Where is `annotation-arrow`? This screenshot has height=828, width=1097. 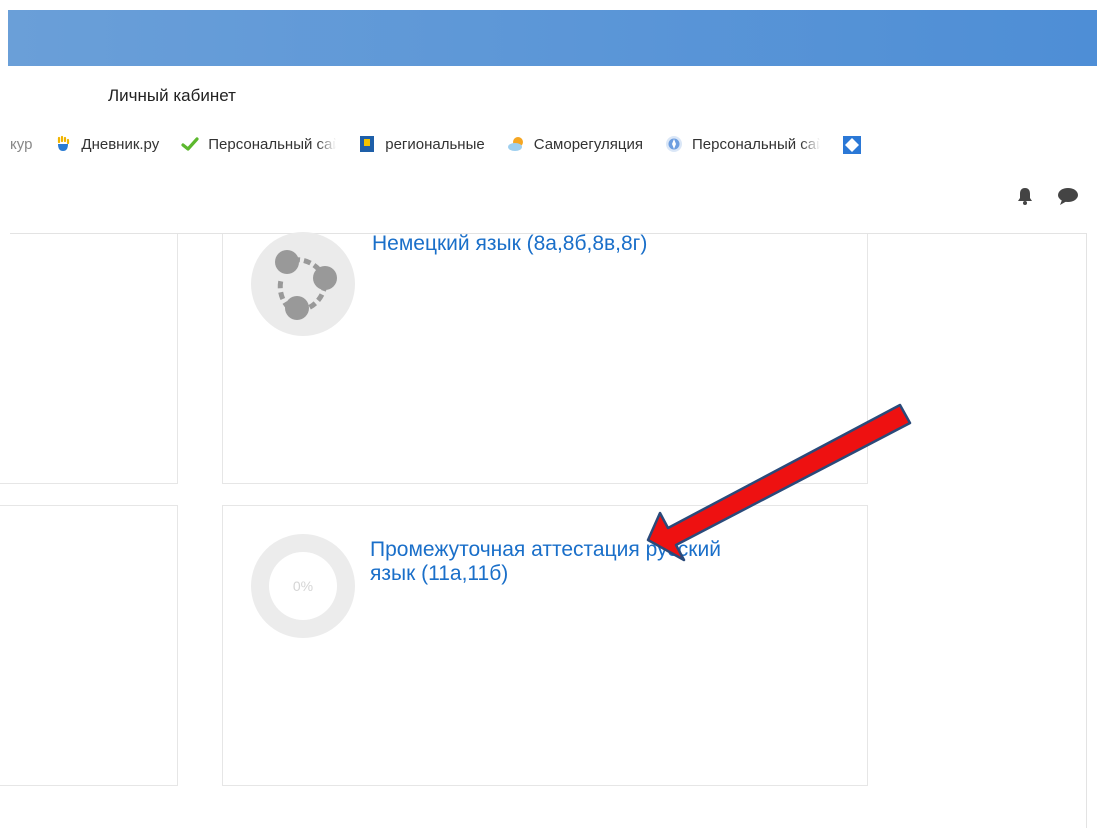
annotation-arrow is located at coordinates (779, 482).